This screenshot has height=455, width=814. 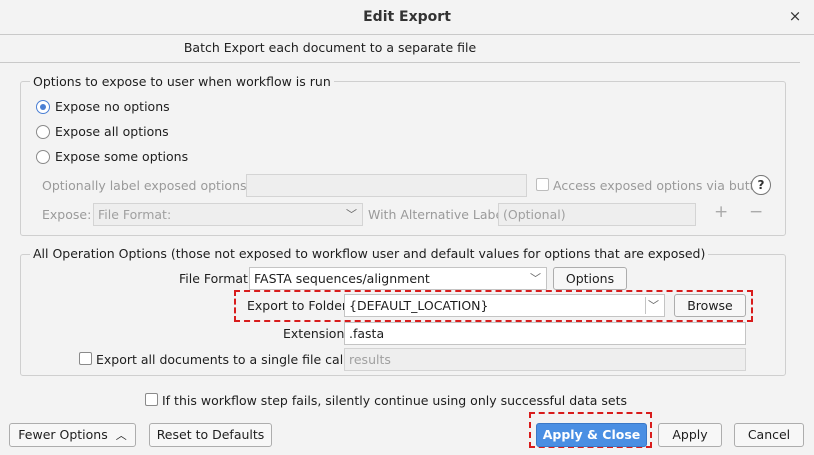 I want to click on fewer-options-label: Fewer Options, so click(x=63, y=434).